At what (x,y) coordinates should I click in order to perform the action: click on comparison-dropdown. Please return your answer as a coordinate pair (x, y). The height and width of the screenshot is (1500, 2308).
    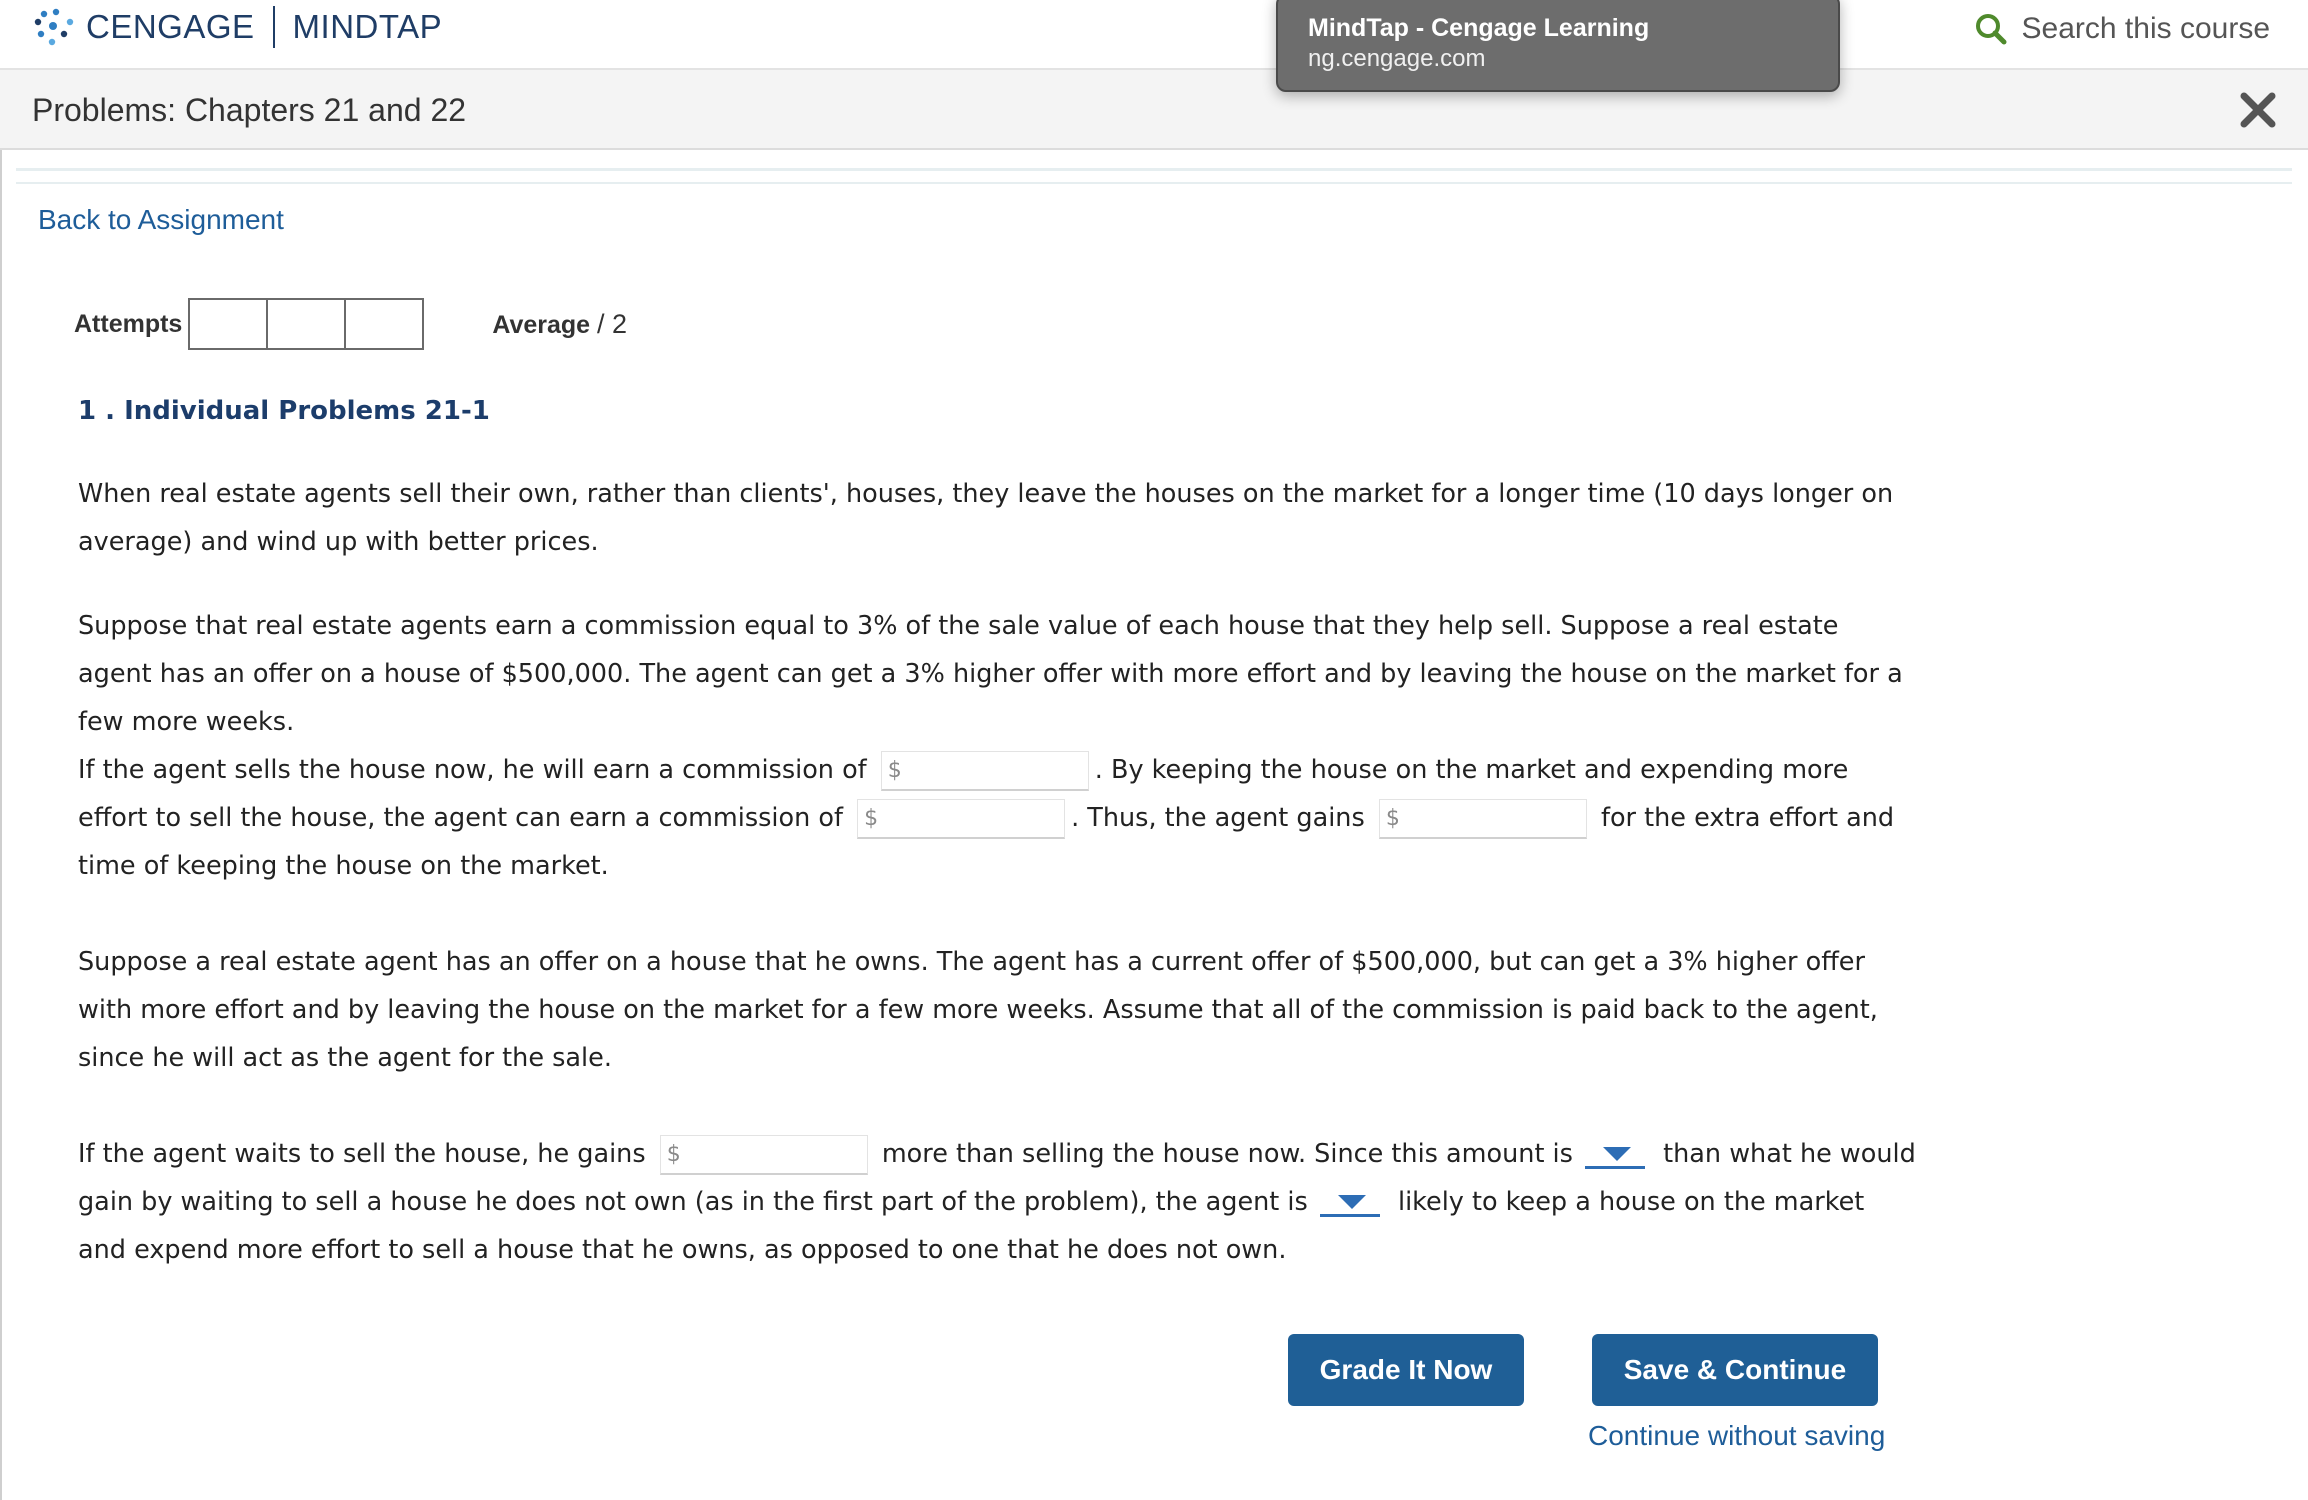
    Looking at the image, I should click on (1615, 1155).